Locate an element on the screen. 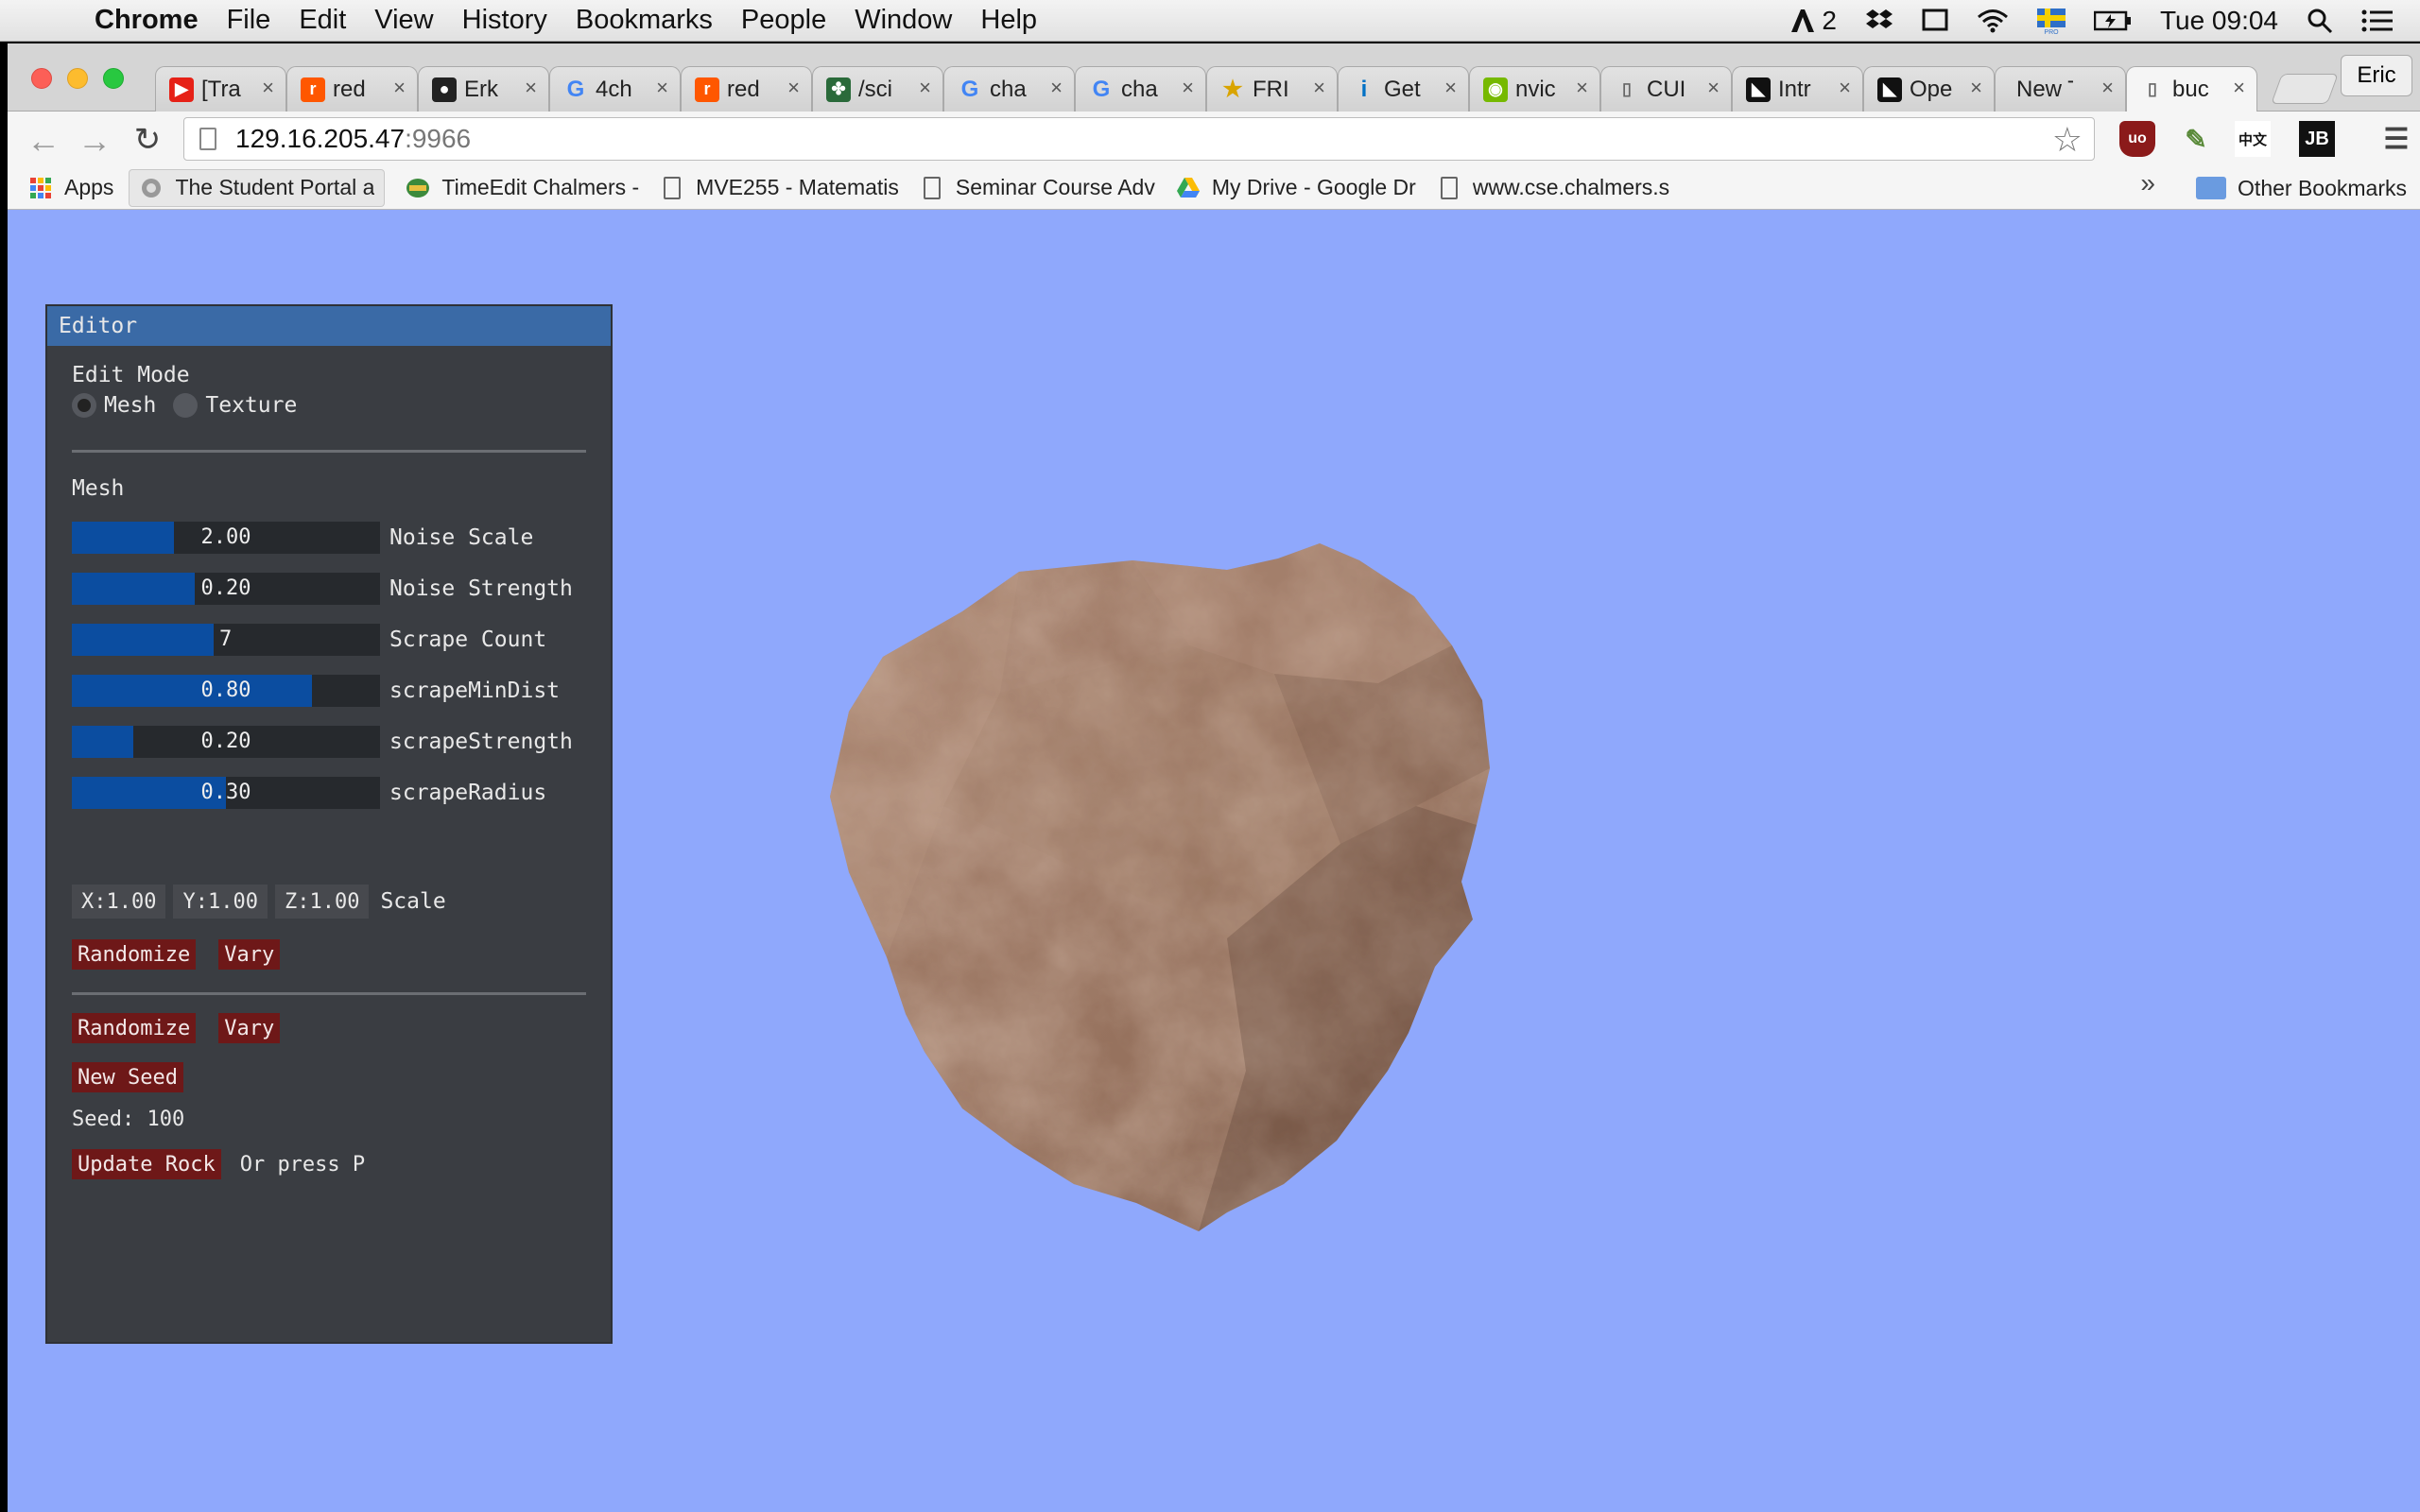  mesh-randomize-button: Randomize is located at coordinates (134, 954).